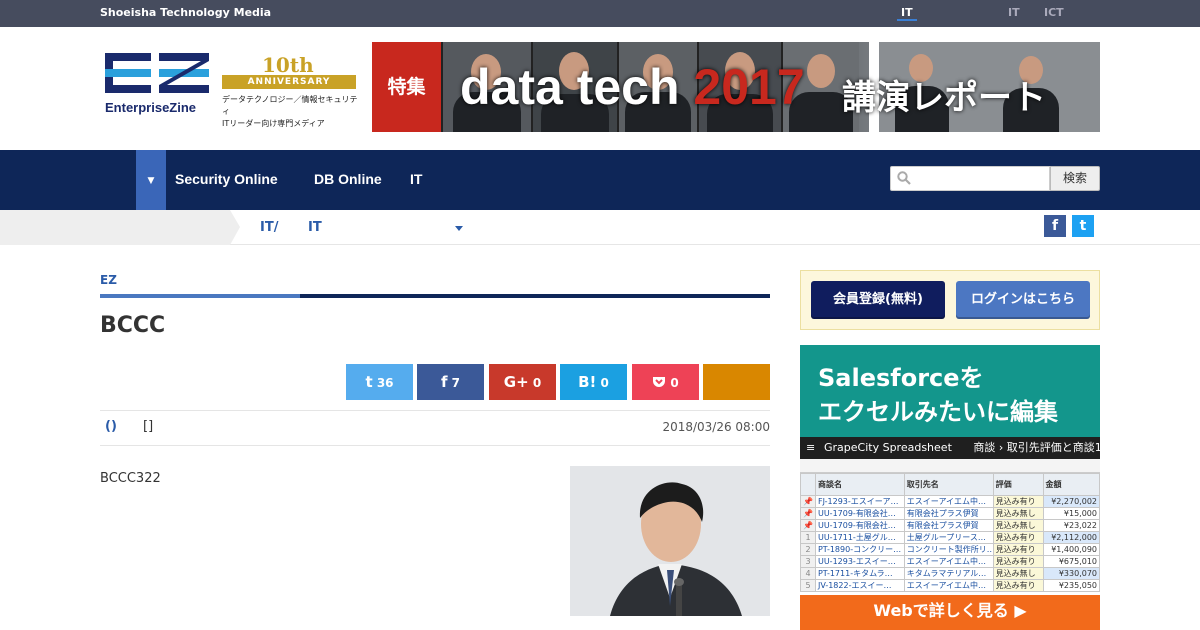 The image size is (1200, 630). I want to click on member-box: 会員登録(無料) ログインはこちら, so click(950, 300).